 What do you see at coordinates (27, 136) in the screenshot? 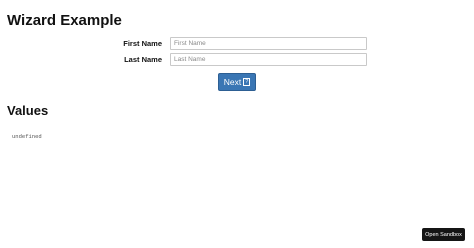
I see `values-output: undefined` at bounding box center [27, 136].